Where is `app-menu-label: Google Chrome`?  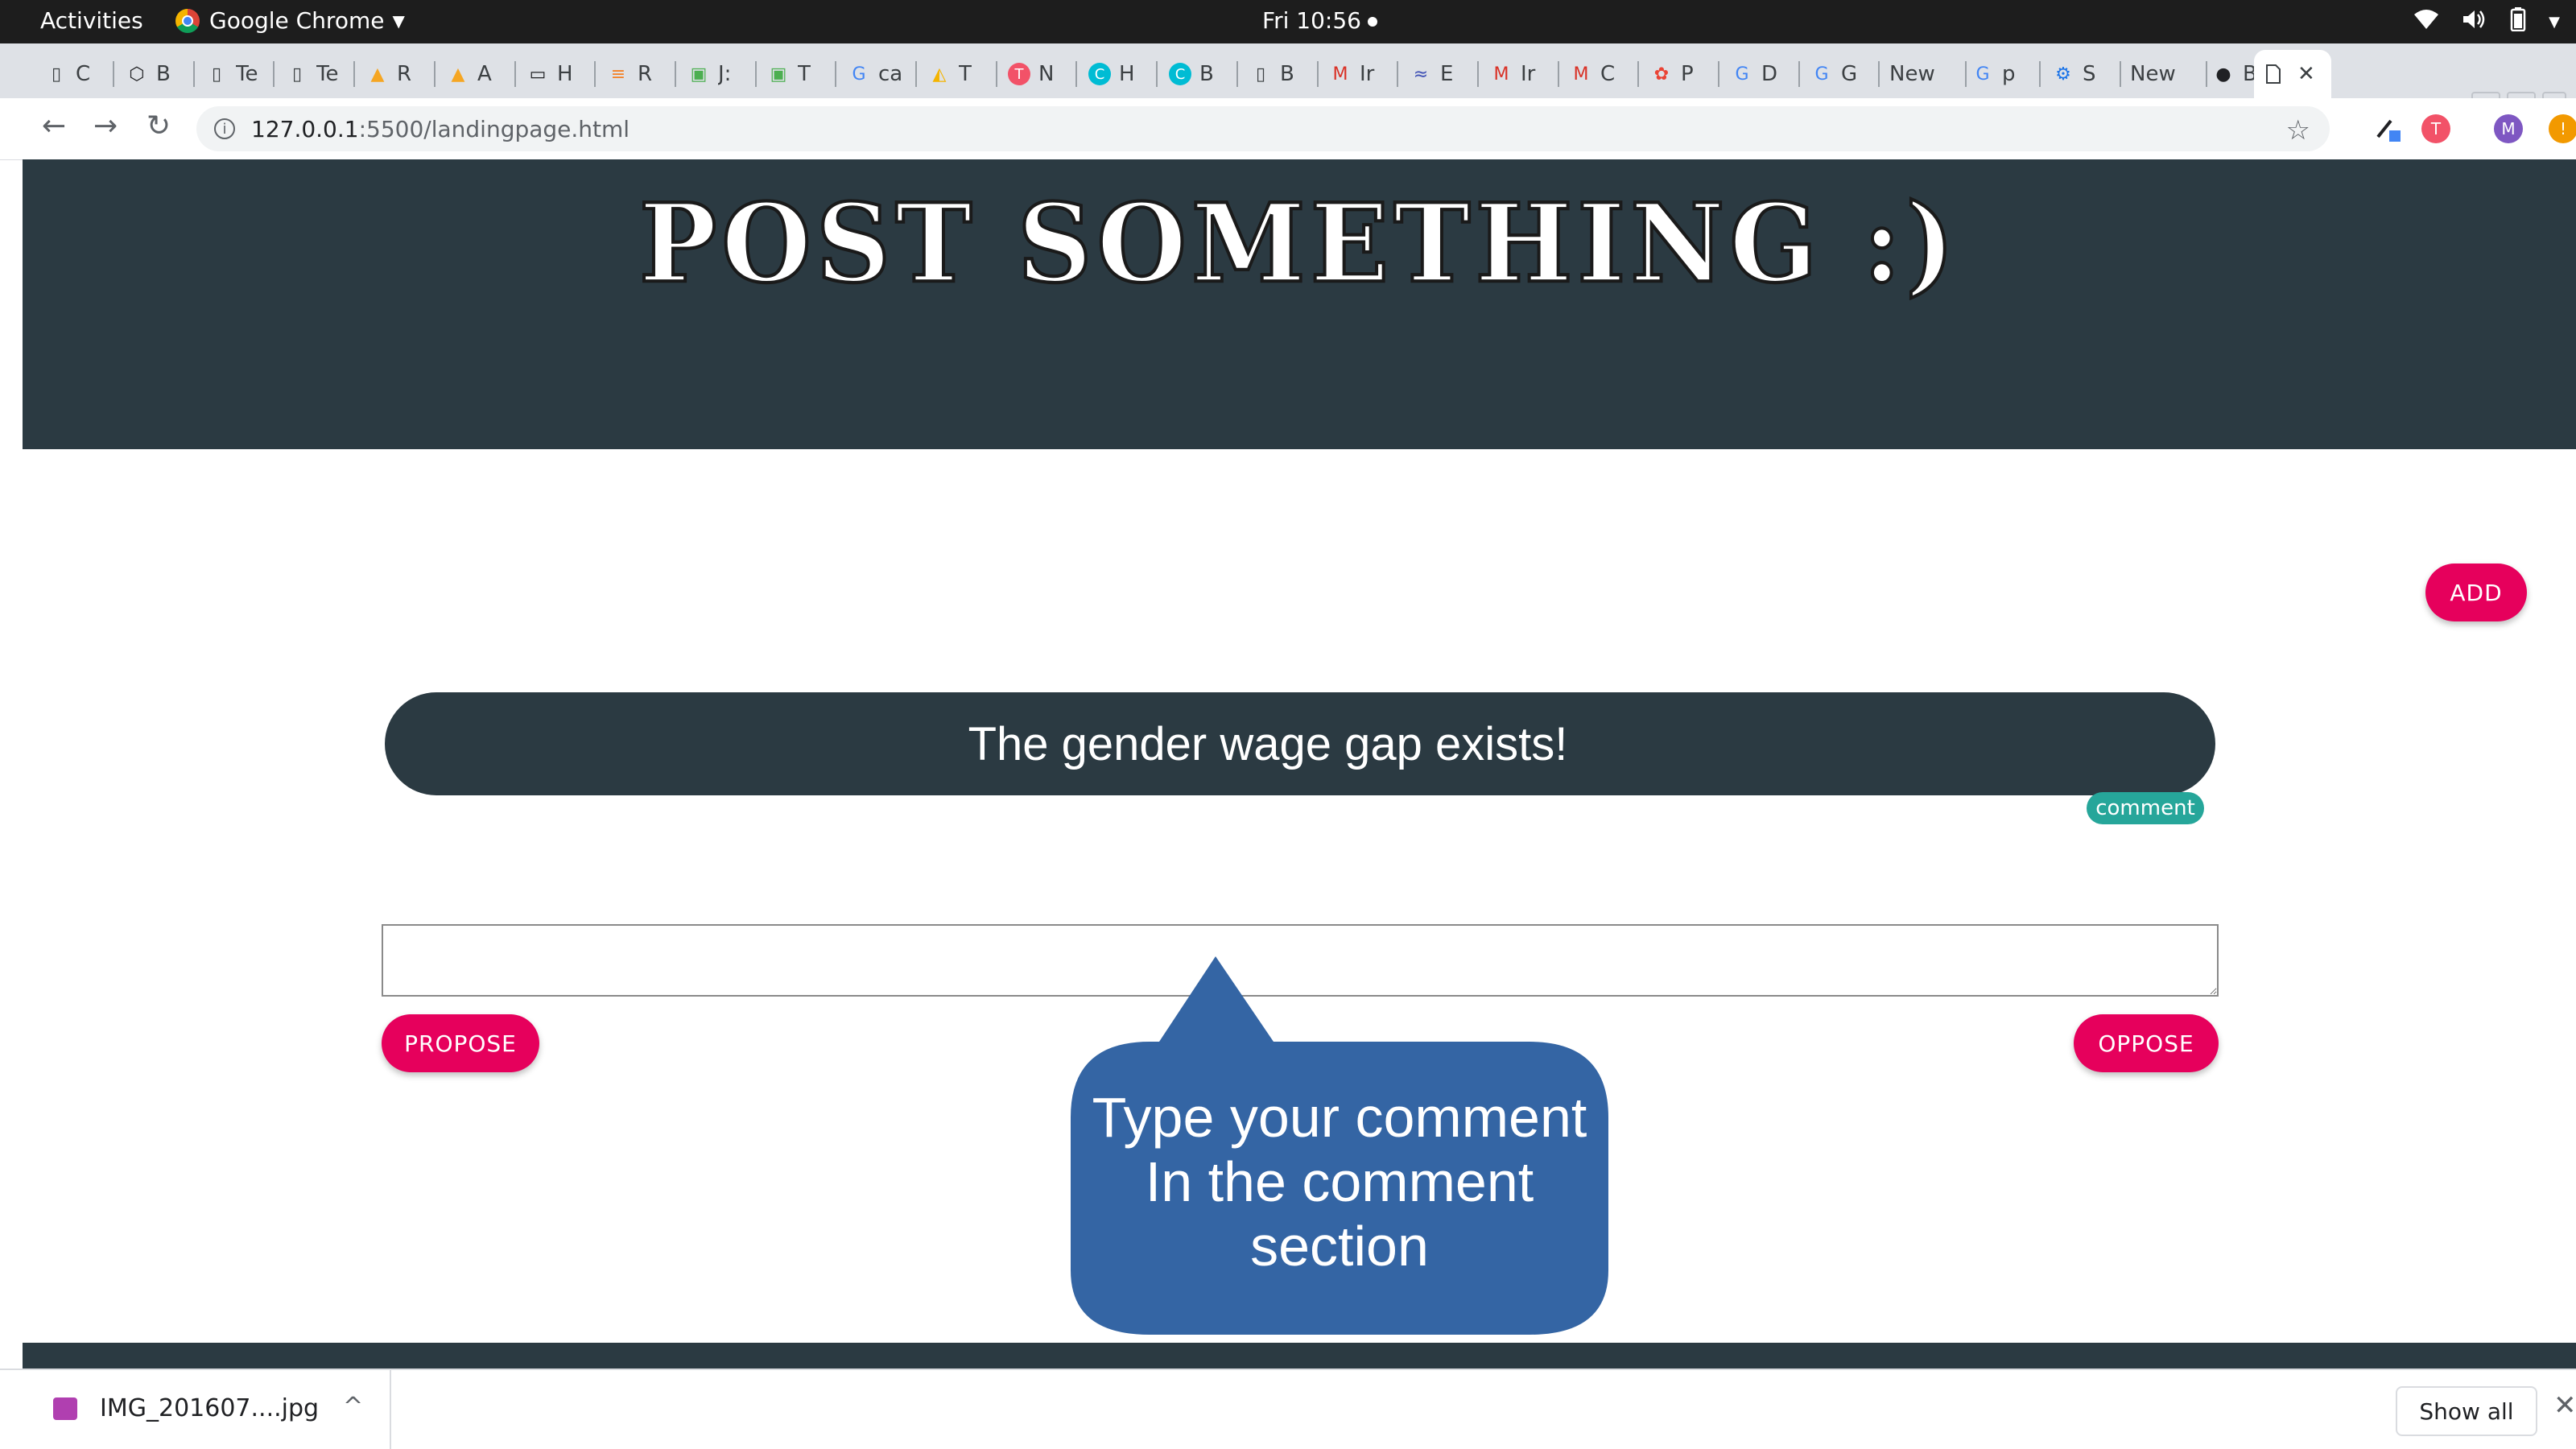
app-menu-label: Google Chrome is located at coordinates (297, 20).